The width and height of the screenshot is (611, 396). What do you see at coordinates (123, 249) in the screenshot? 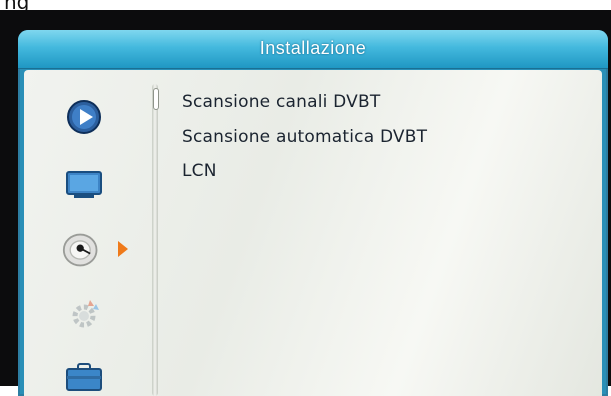
I see `selection-arrow-icon` at bounding box center [123, 249].